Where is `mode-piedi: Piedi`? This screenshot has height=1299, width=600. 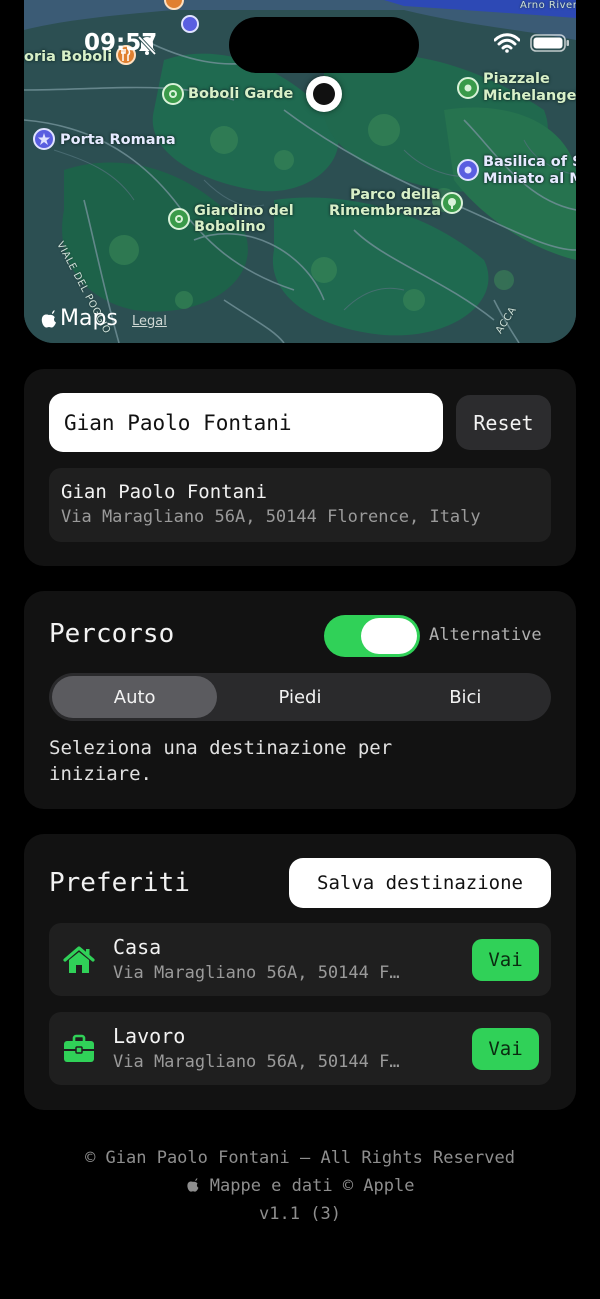
mode-piedi: Piedi is located at coordinates (299, 697).